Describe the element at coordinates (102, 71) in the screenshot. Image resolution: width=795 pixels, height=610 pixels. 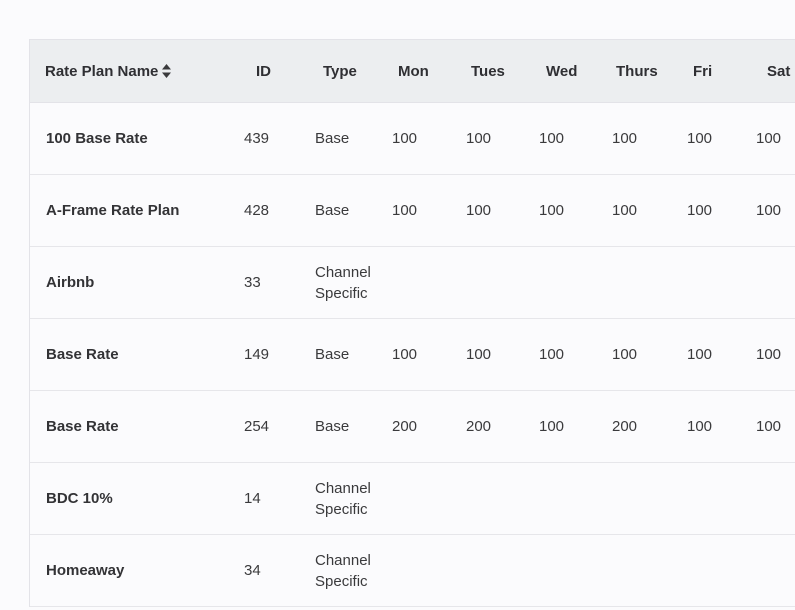
I see `column-header-label: Rate Plan Name` at that location.